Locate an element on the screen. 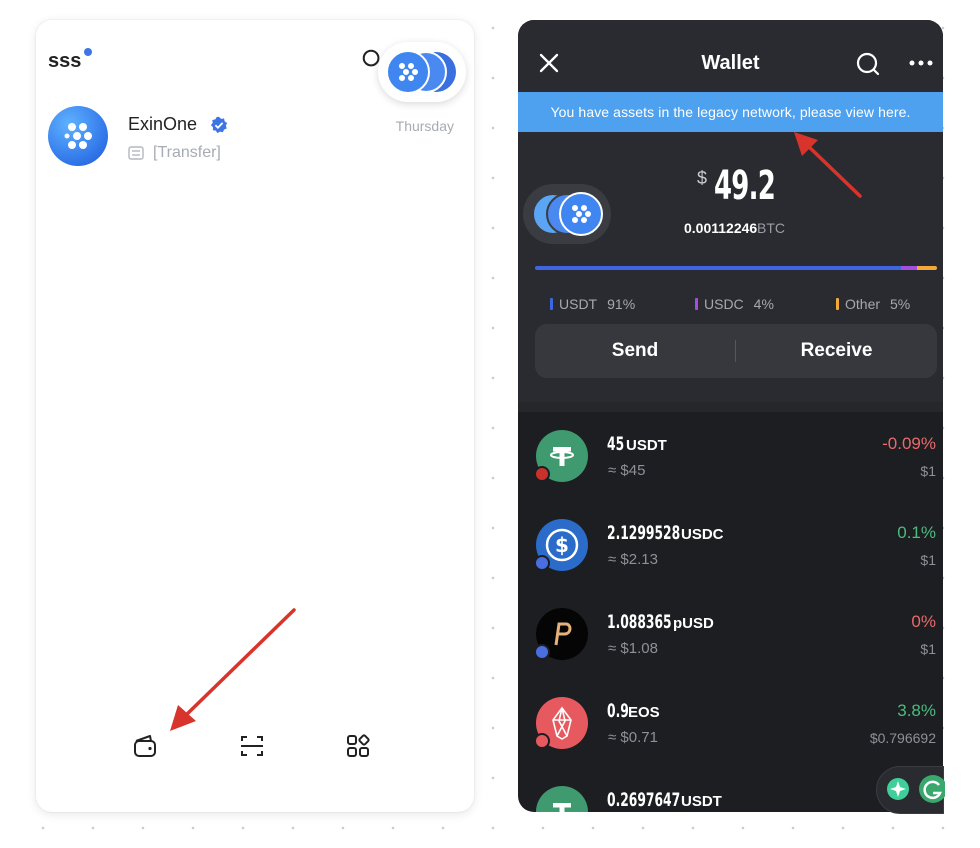 Image resolution: width=980 pixels, height=848 pixels. receive-button: Receive is located at coordinates (836, 351).